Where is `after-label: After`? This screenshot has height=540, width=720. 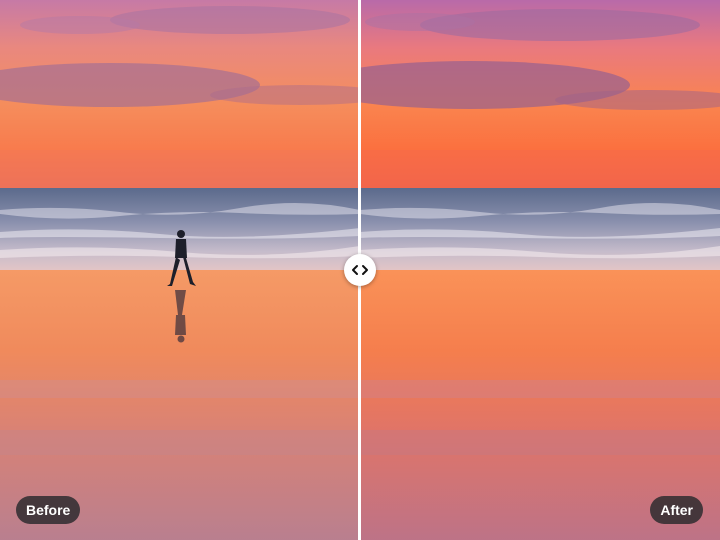
after-label: After is located at coordinates (676, 510).